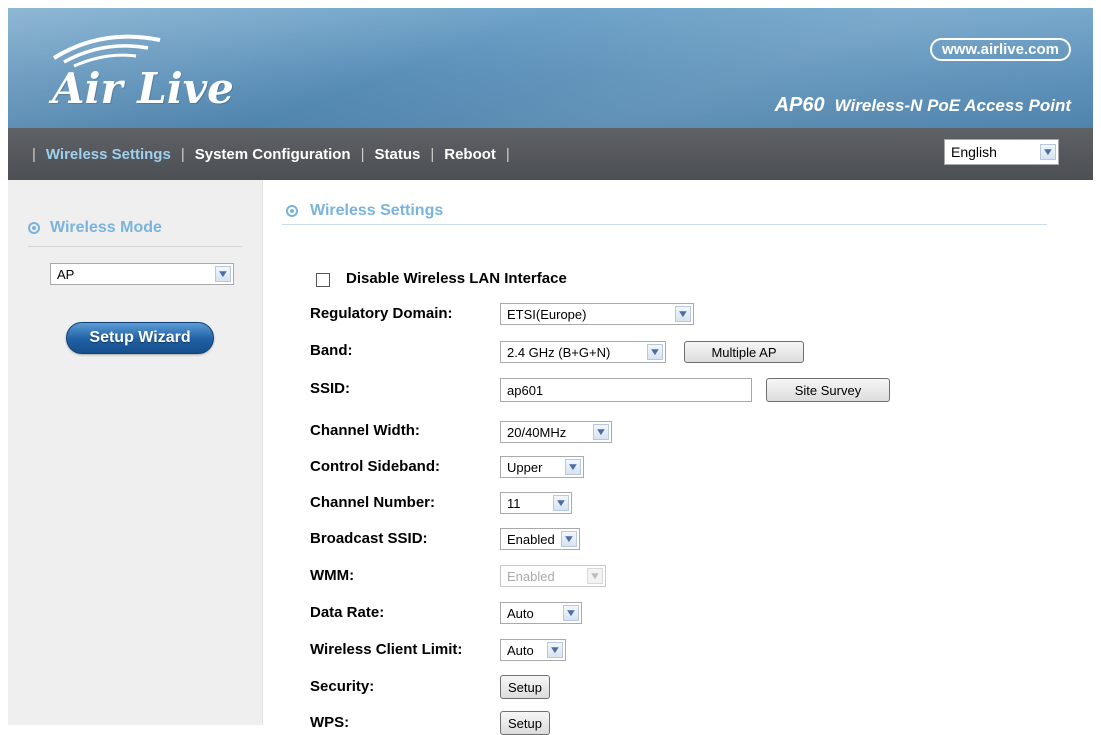 This screenshot has width=1101, height=735. I want to click on section-header: Wireless Settings, so click(664, 211).